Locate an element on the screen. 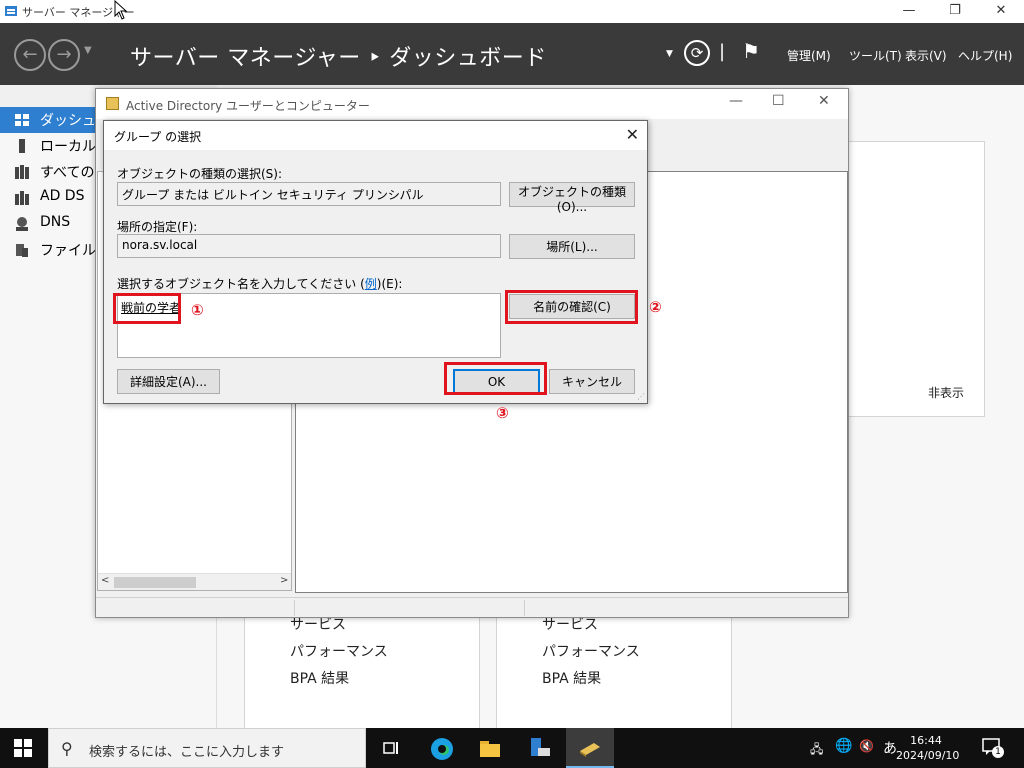 The image size is (1024, 768). sidebar-item-label: AD DS is located at coordinates (62, 196).